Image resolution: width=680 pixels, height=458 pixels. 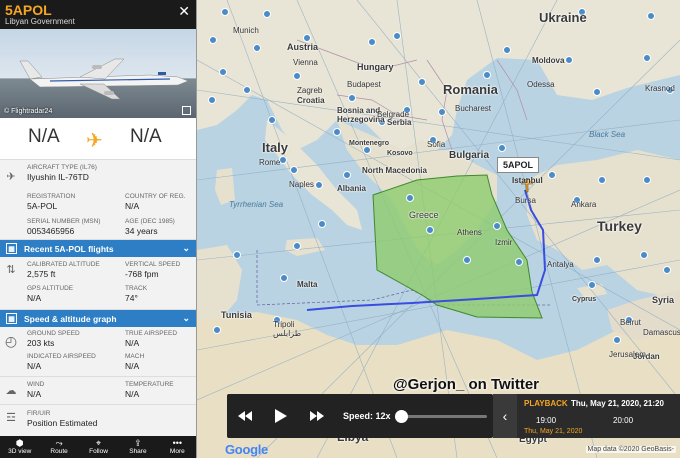 I want to click on sea-tyrrhenian: Tyrrhenian Sea, so click(x=256, y=204).